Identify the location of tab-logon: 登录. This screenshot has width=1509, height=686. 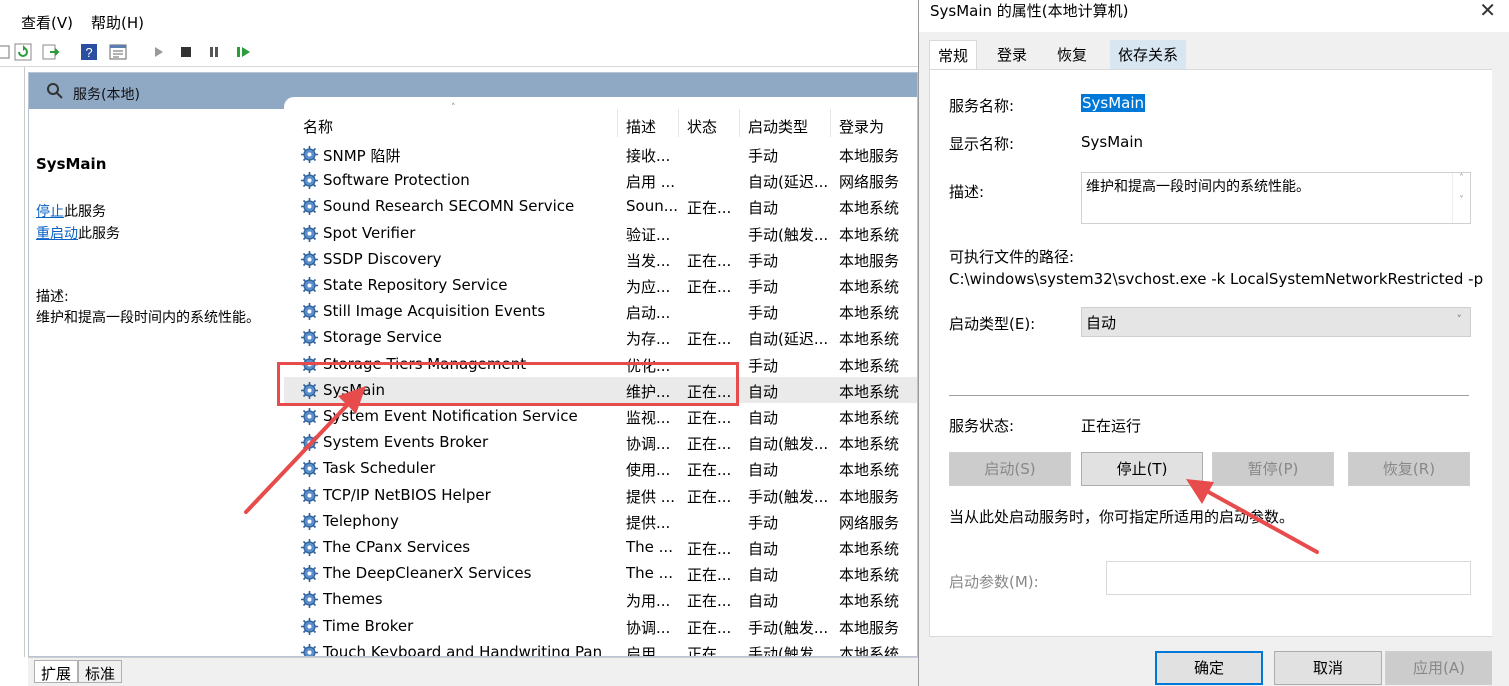
(1012, 55).